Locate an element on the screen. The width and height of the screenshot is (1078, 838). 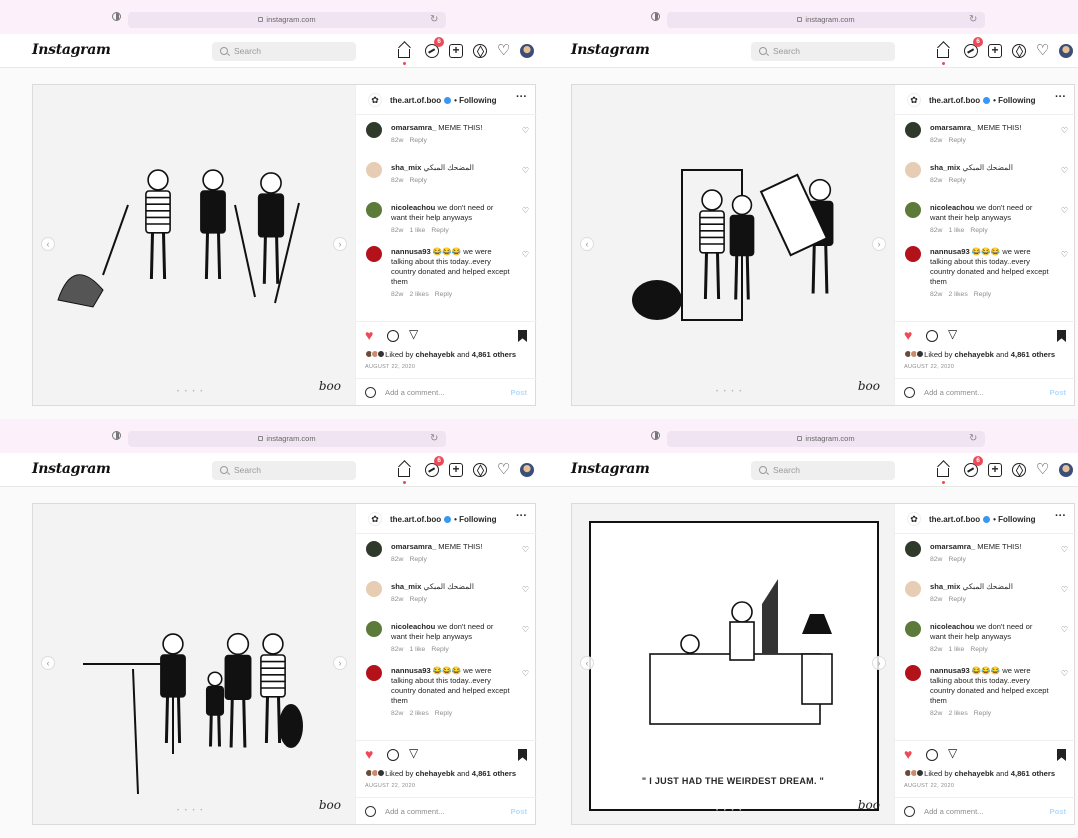
account-name: the.art.of.boo is located at coordinates (415, 519).